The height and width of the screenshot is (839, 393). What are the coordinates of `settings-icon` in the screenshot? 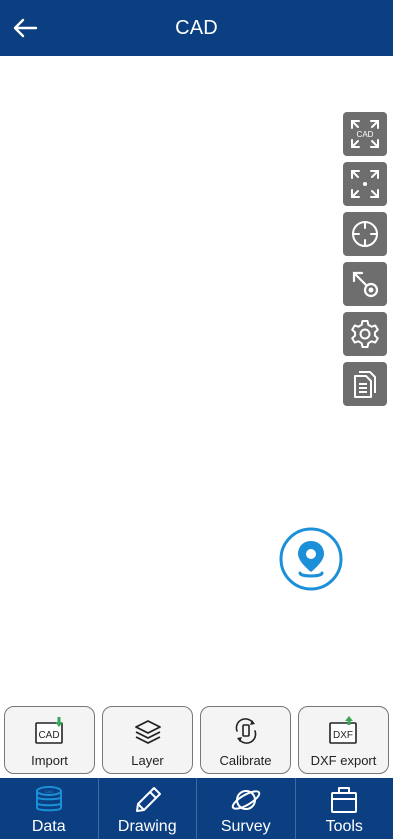 It's located at (365, 334).